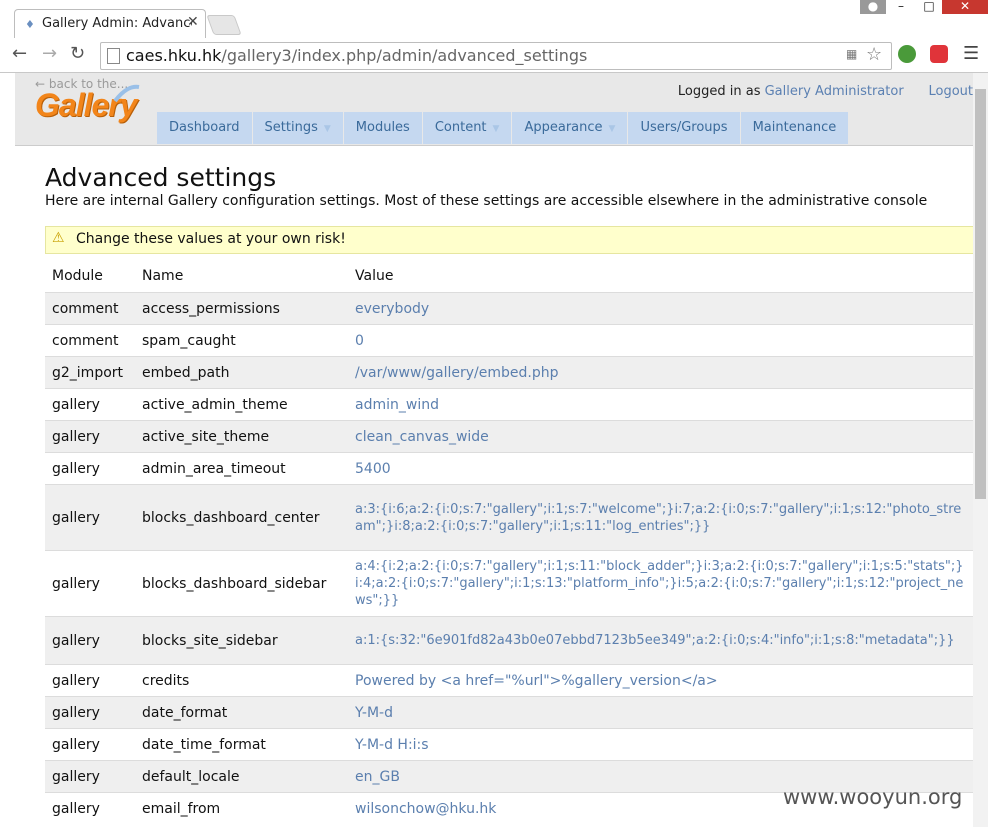 This screenshot has height=827, width=988. Describe the element at coordinates (873, 797) in the screenshot. I see `watermark: www.wooyun.org` at that location.